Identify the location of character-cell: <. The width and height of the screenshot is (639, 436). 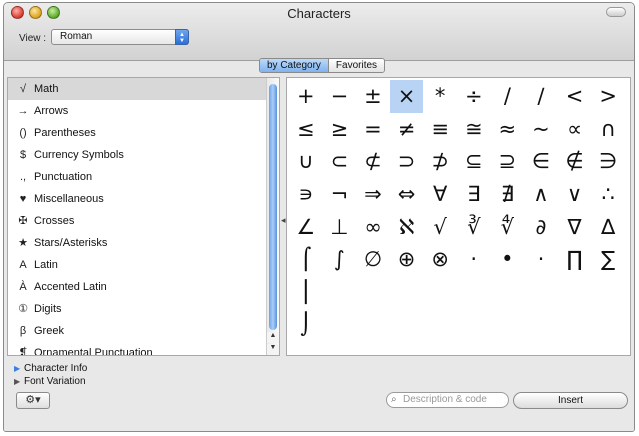
(575, 96).